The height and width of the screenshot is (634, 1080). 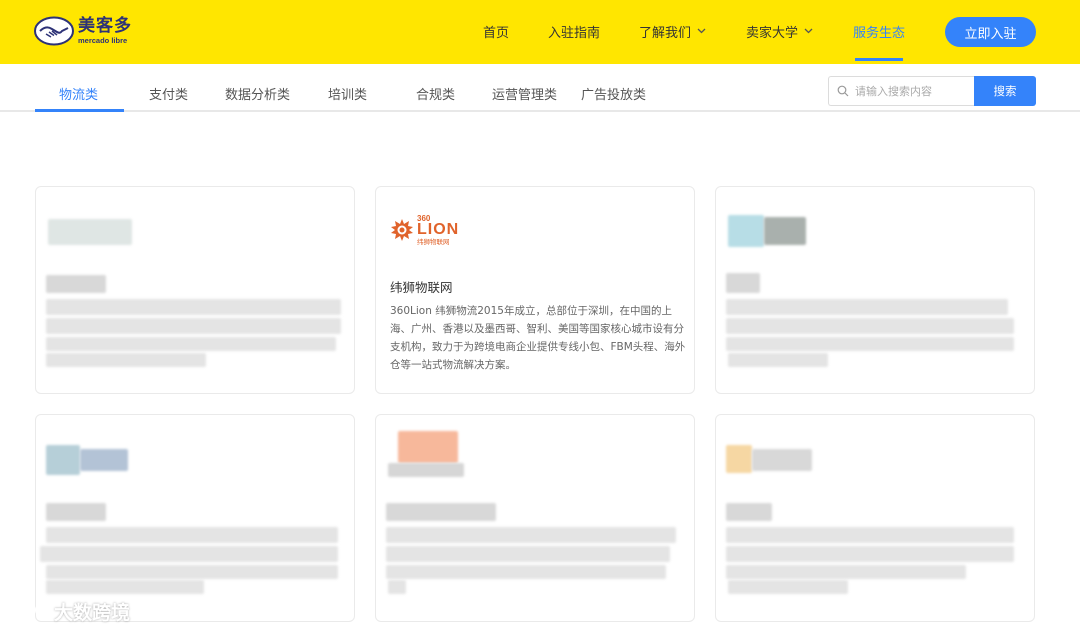 I want to click on brand-name-en: mercado libre, so click(x=103, y=40).